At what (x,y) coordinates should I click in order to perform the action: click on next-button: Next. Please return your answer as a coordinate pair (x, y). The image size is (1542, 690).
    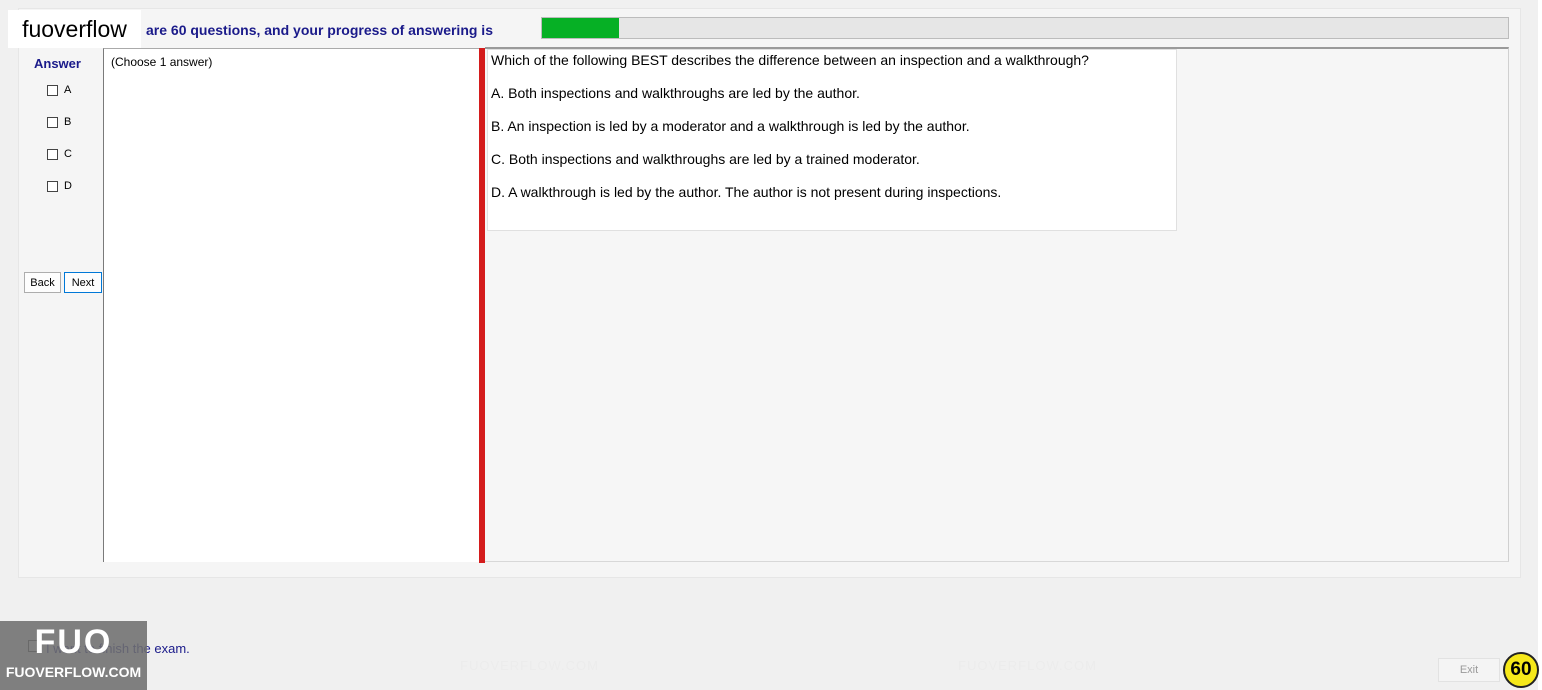
    Looking at the image, I should click on (83, 282).